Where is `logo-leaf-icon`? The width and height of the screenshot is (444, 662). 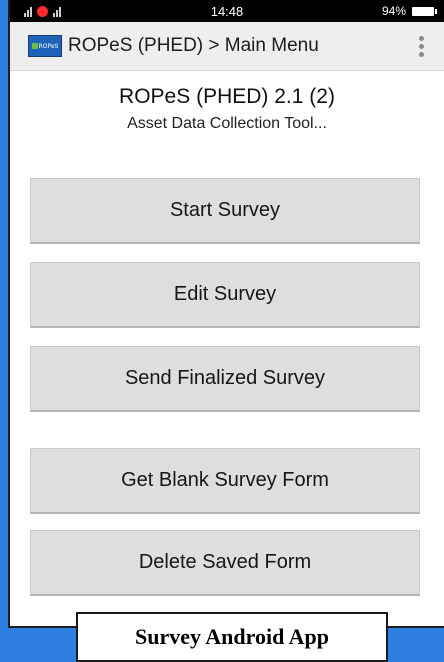 logo-leaf-icon is located at coordinates (34, 46).